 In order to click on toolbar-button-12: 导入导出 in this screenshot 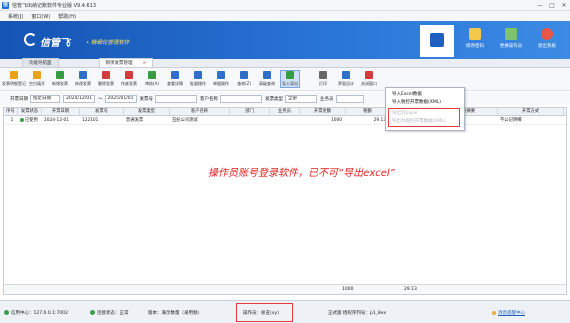, I will do `click(290, 79)`.